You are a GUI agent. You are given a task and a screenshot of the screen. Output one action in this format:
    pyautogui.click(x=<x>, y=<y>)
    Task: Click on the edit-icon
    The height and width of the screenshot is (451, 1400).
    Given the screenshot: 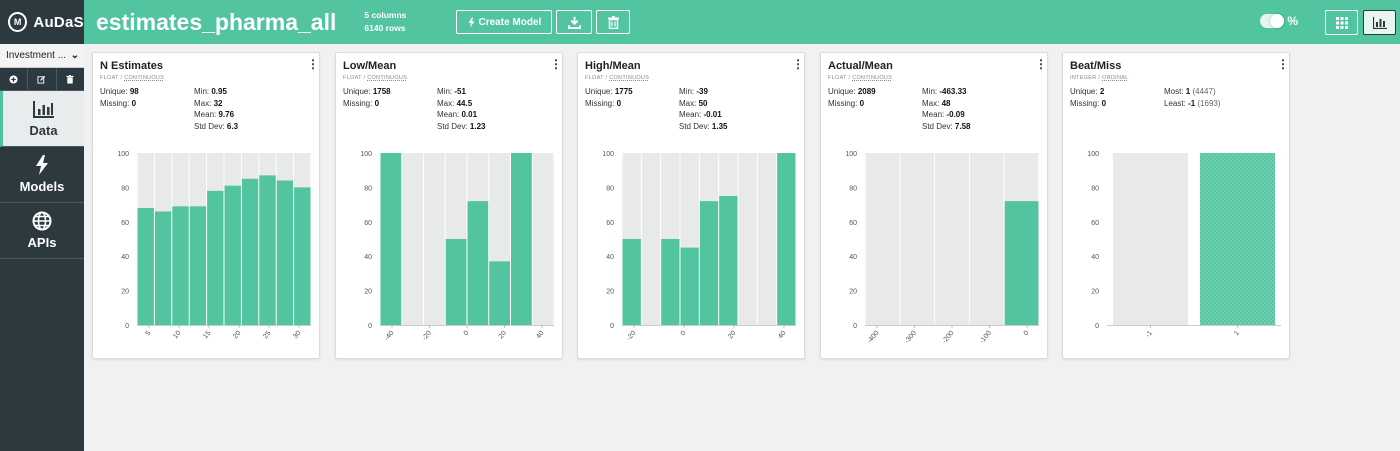 What is the action you would take?
    pyautogui.click(x=41, y=79)
    